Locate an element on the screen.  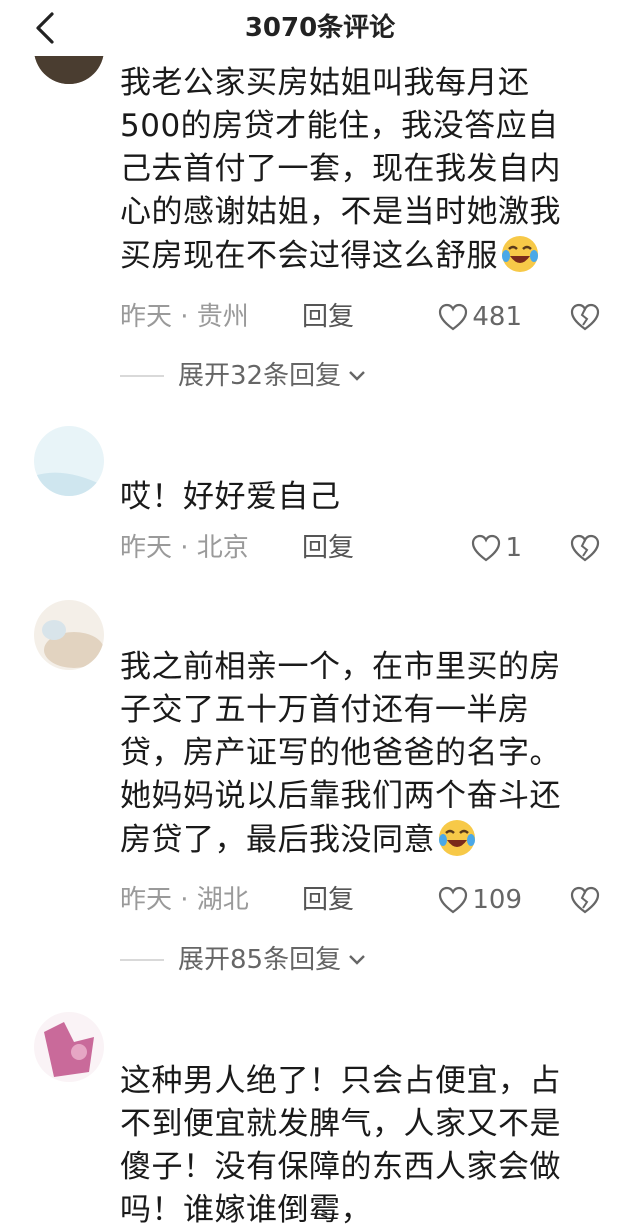
expand-replies-button: 展开32条回复 is located at coordinates (243, 376).